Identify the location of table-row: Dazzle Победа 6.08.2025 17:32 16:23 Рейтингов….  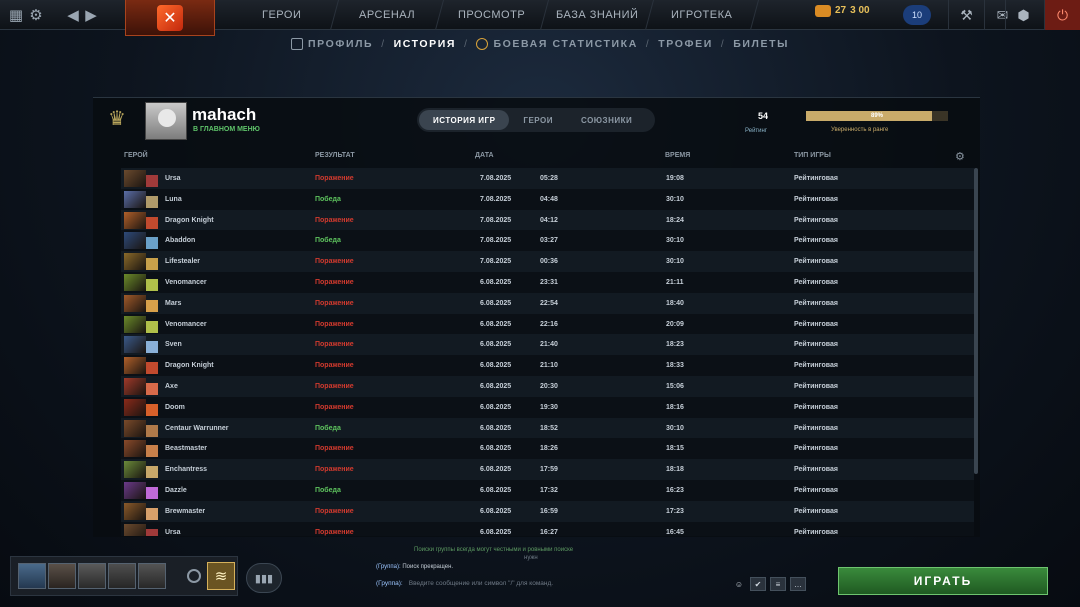
(547, 490).